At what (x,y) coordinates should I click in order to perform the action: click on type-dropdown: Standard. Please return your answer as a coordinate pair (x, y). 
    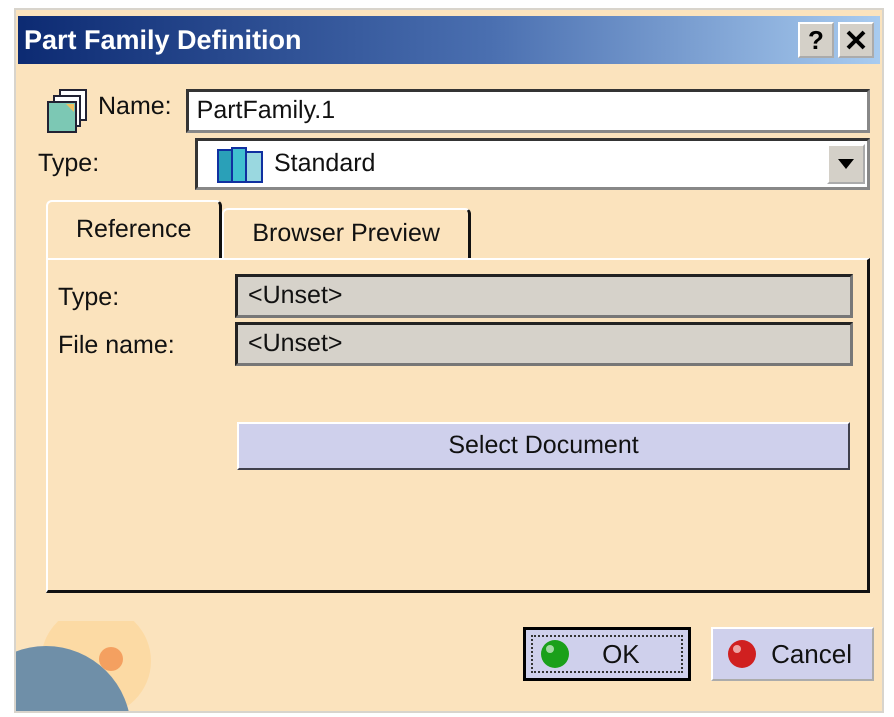
    Looking at the image, I should click on (532, 164).